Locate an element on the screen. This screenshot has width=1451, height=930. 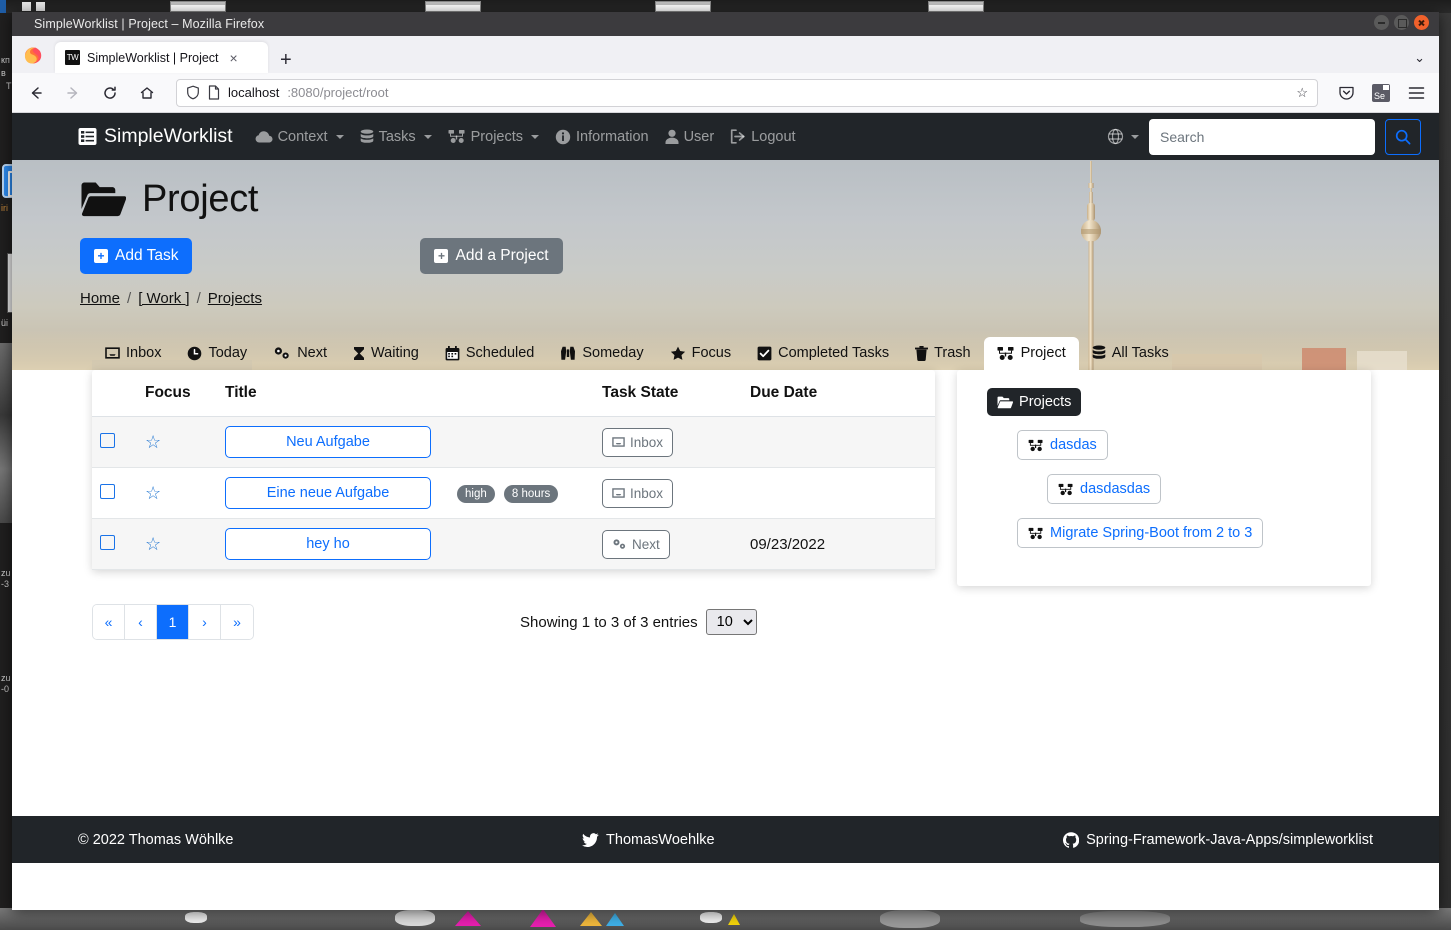
pagination-last: » is located at coordinates (237, 622).